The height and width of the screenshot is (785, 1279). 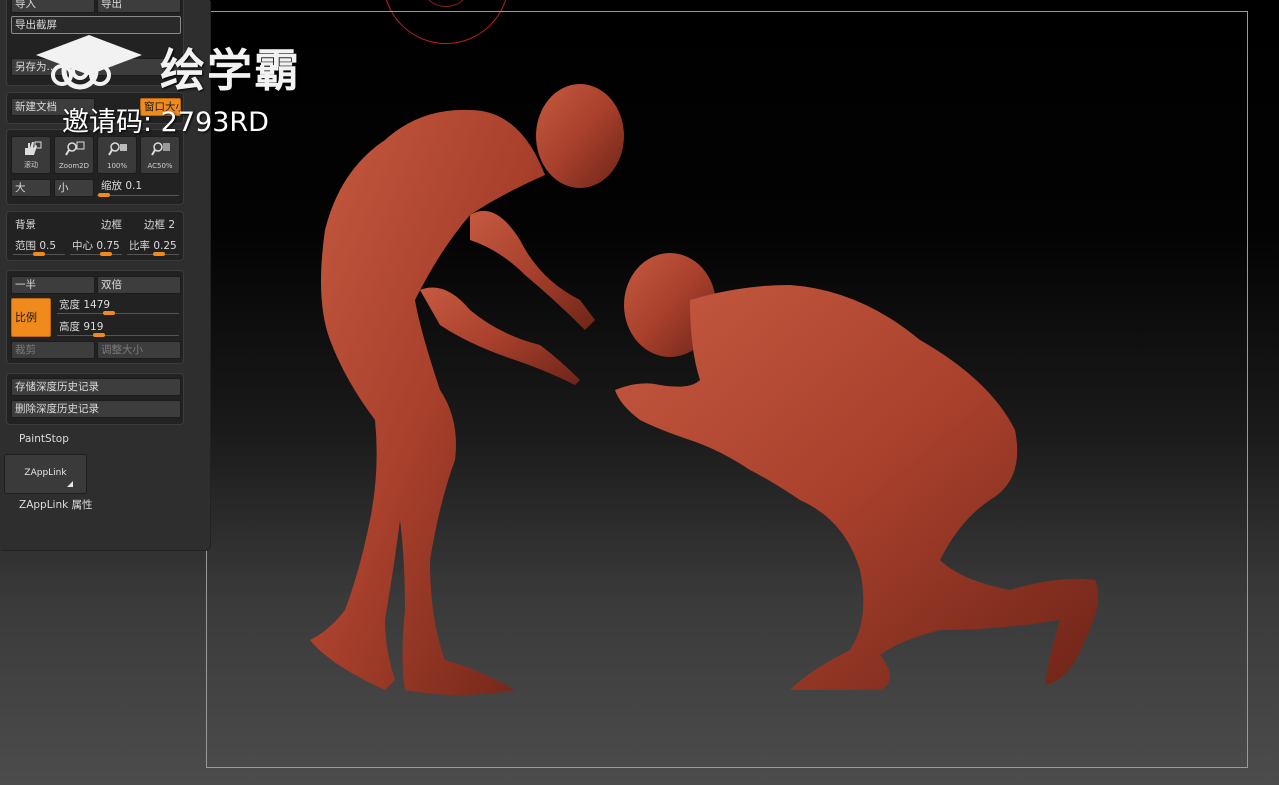 I want to click on center-label: 中心, so click(x=82, y=246).